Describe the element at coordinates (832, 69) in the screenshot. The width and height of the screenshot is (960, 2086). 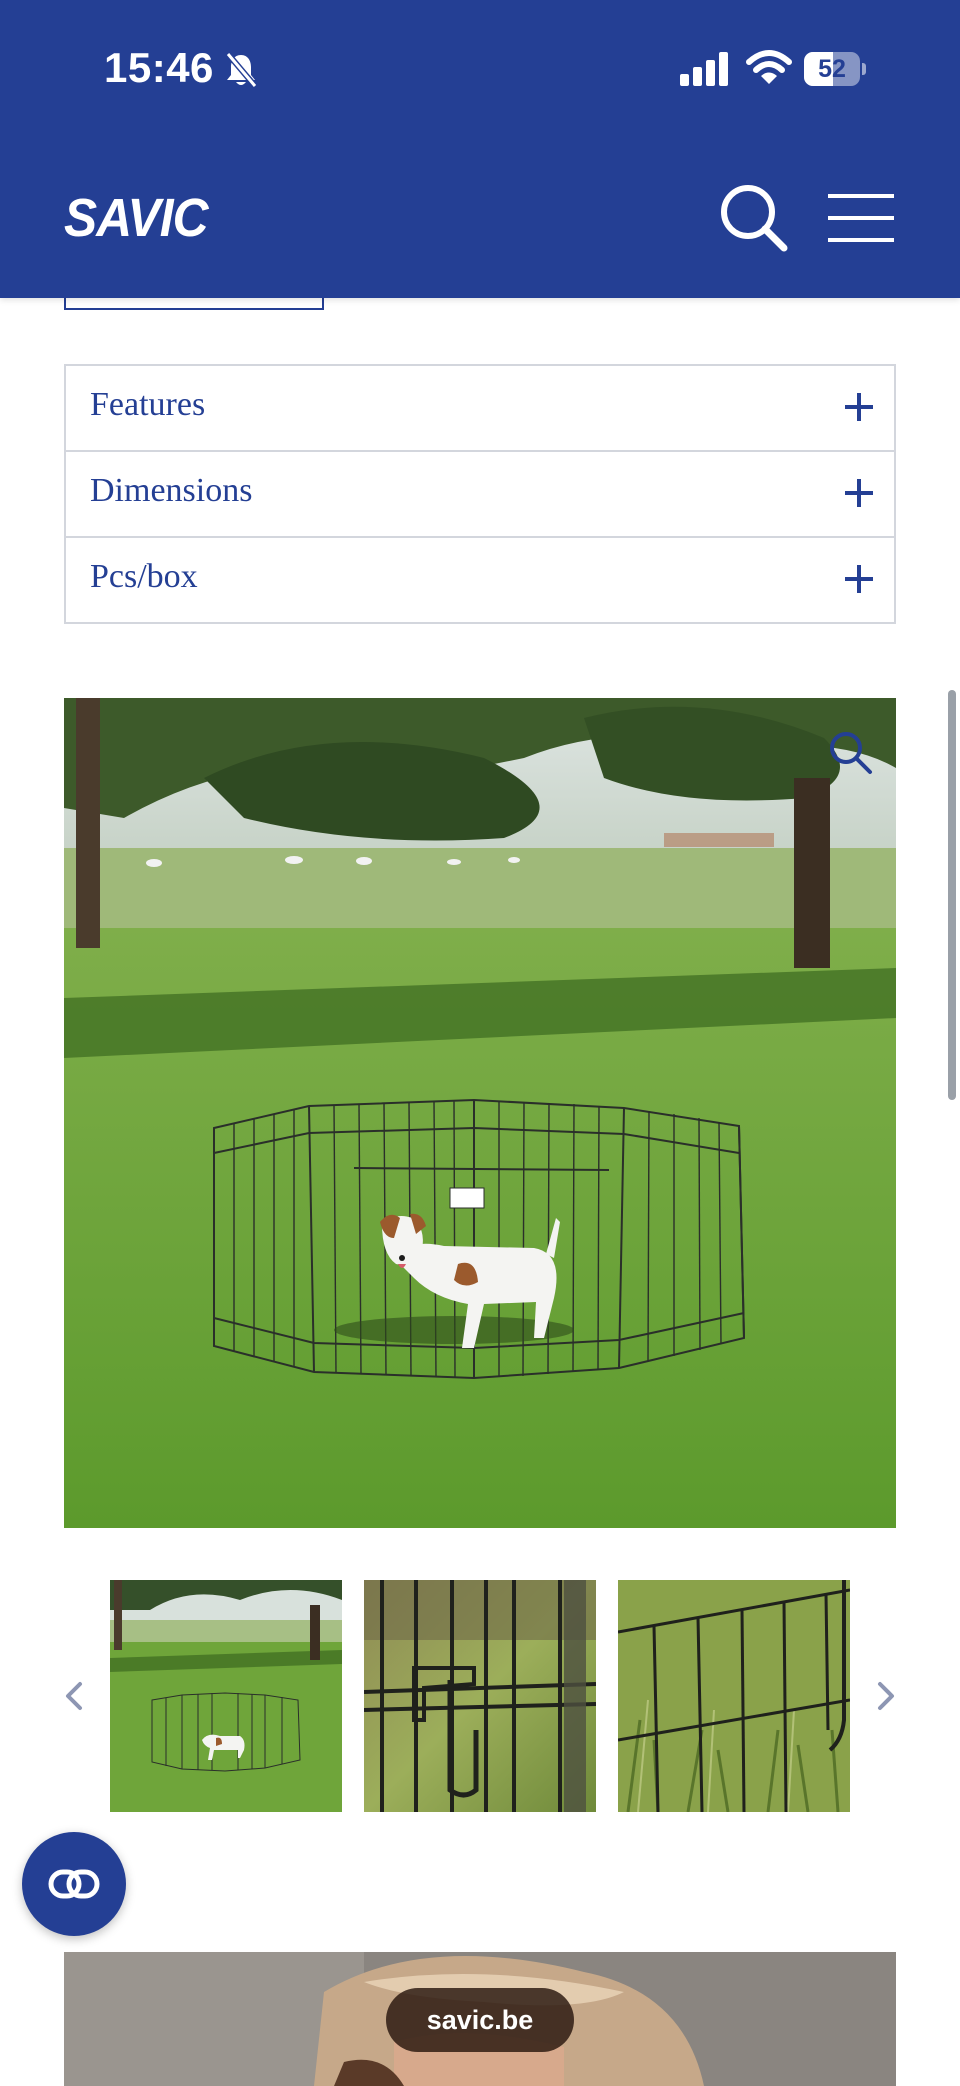
I see `battery-percent: 52` at that location.